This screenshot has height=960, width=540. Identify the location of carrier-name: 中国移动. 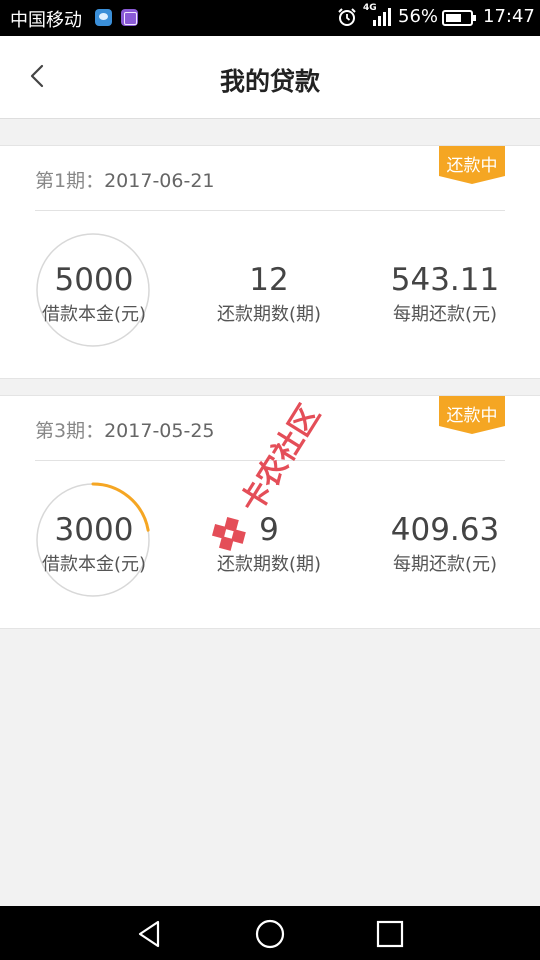
(46, 20).